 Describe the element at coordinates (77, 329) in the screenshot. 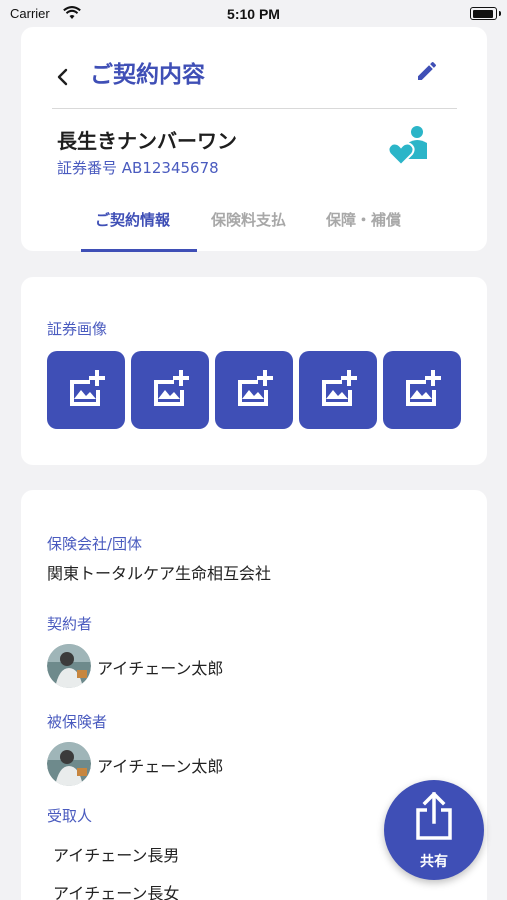

I see `policy-images-label: 証券画像` at that location.